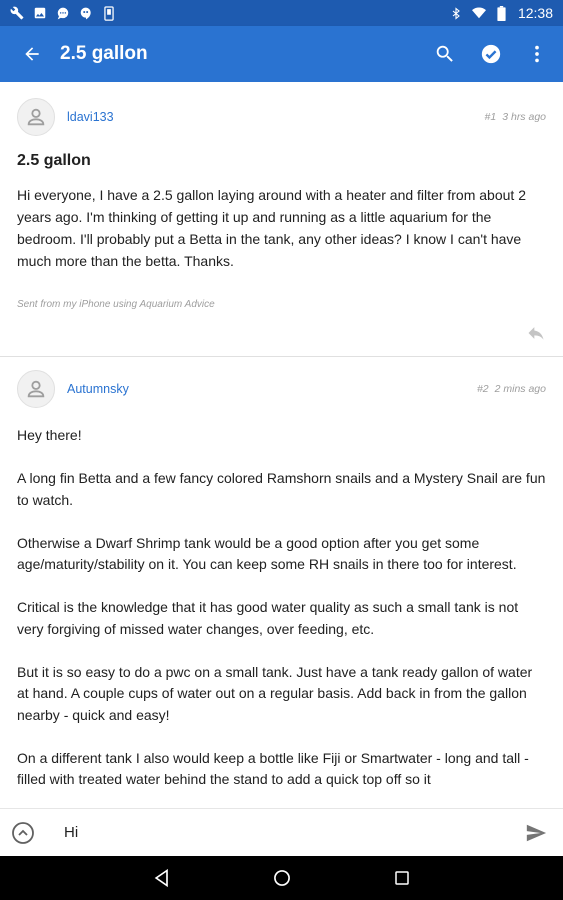 This screenshot has height=900, width=563. What do you see at coordinates (269, 389) in the screenshot?
I see `post-author: Autumnsky` at bounding box center [269, 389].